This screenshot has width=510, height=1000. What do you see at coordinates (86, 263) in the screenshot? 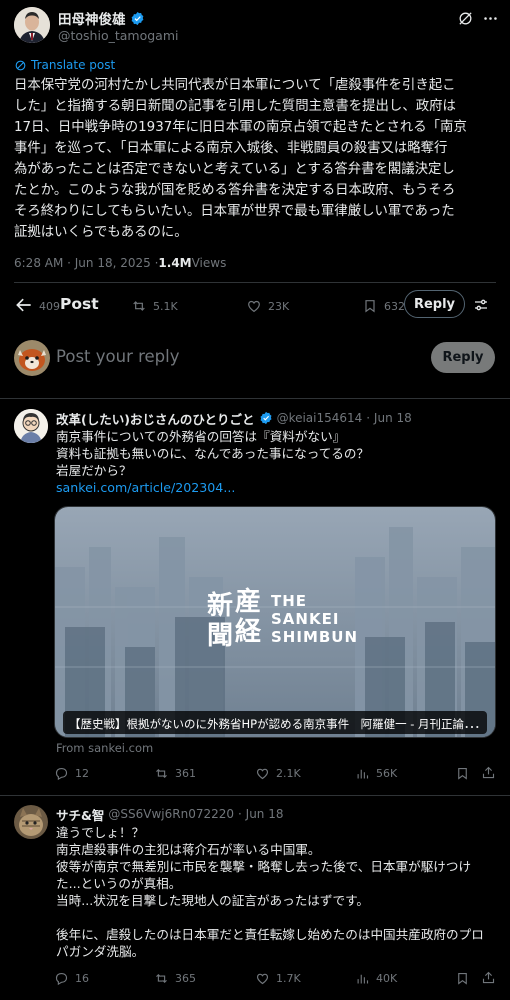
I see `post-timestamp: 6:28 AM · Jun 18, 2025 ·` at bounding box center [86, 263].